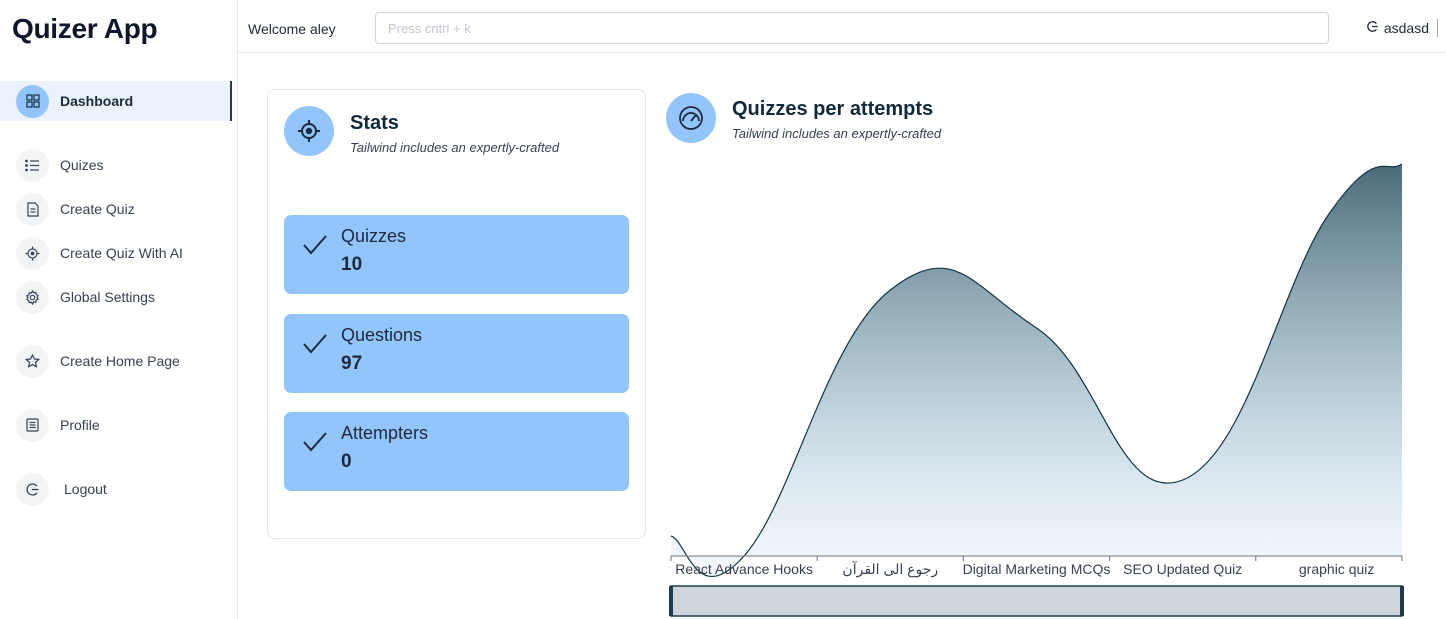  Describe the element at coordinates (352, 264) in the screenshot. I see `stat-value: 10` at that location.